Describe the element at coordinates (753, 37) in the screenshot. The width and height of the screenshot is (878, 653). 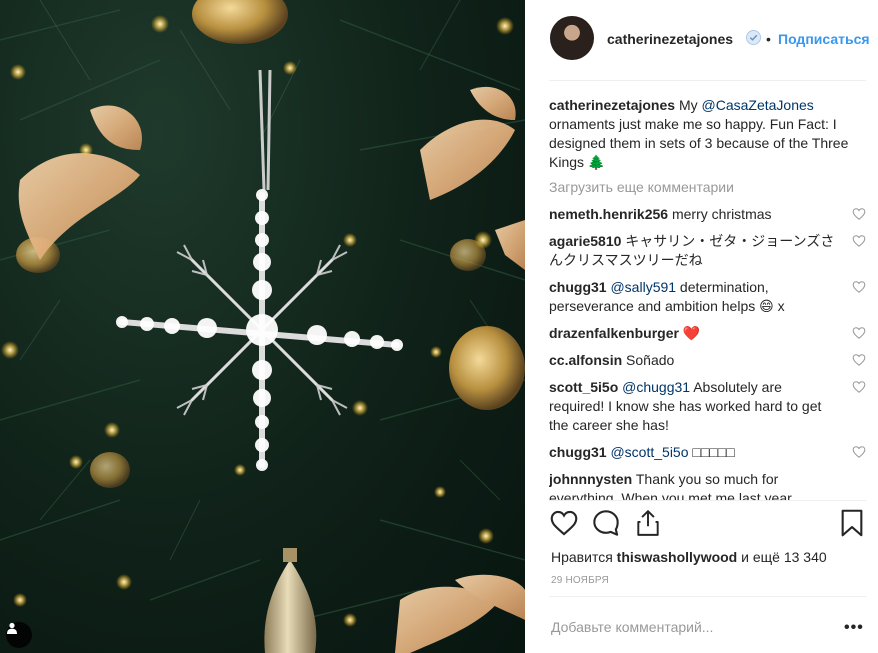
I see `verified-badge-icon` at that location.